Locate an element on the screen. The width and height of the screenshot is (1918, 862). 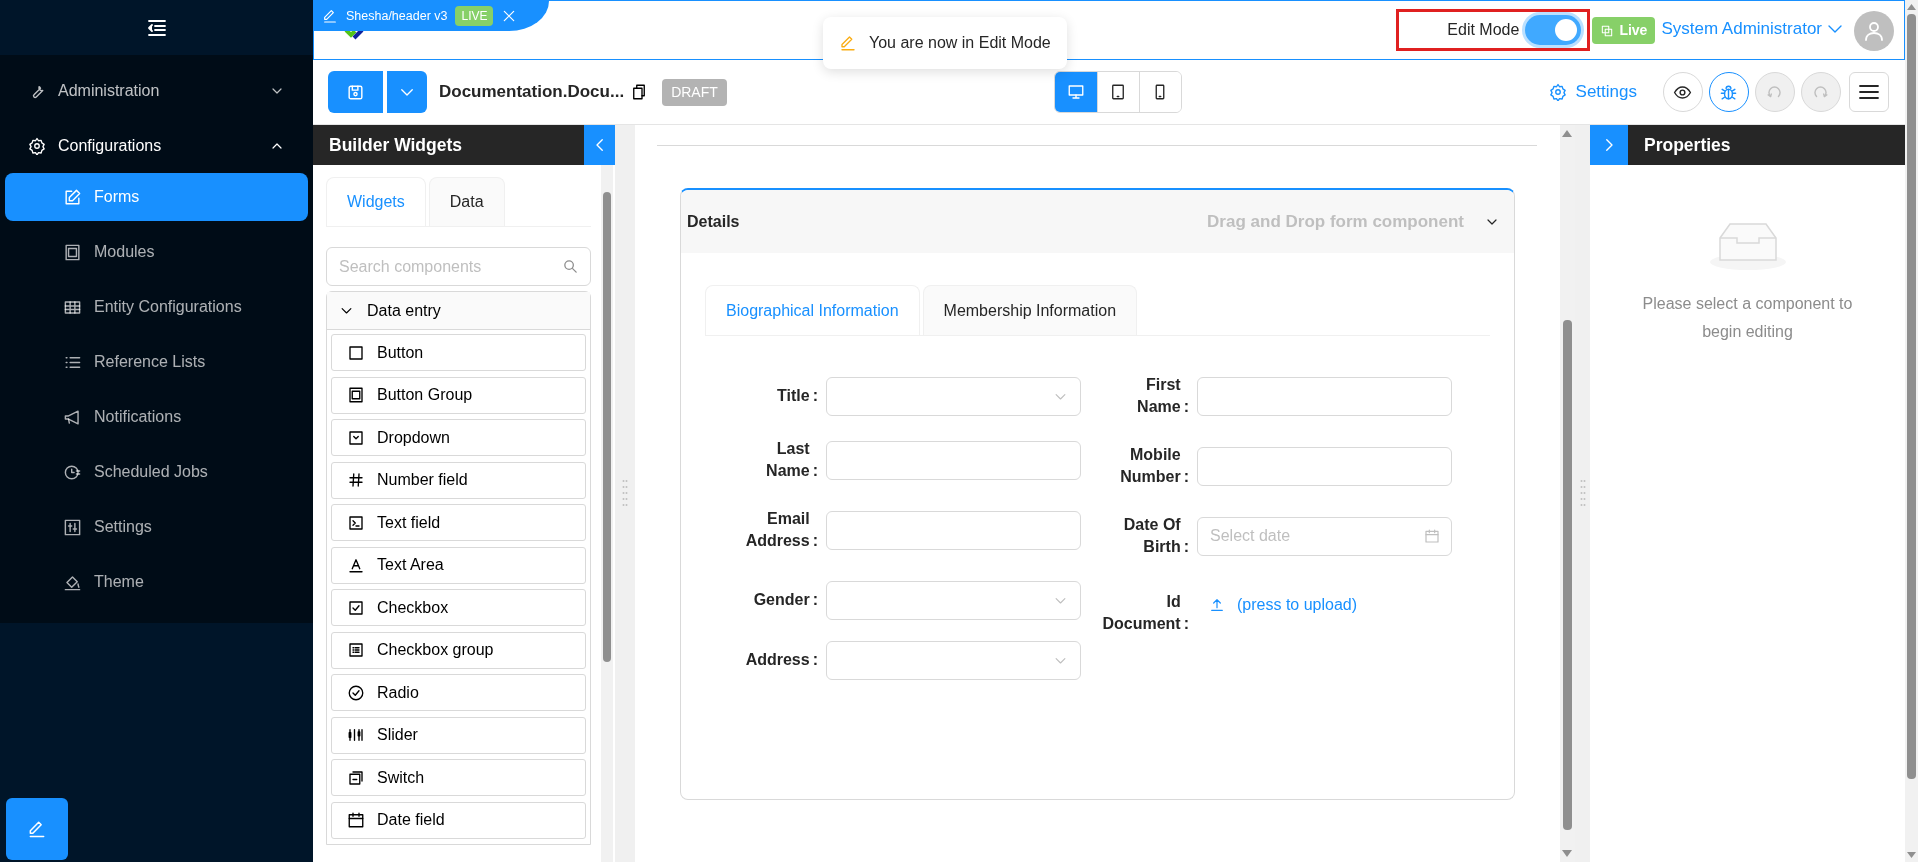
drop-hint: Drag and Drop form component is located at coordinates (1335, 221).